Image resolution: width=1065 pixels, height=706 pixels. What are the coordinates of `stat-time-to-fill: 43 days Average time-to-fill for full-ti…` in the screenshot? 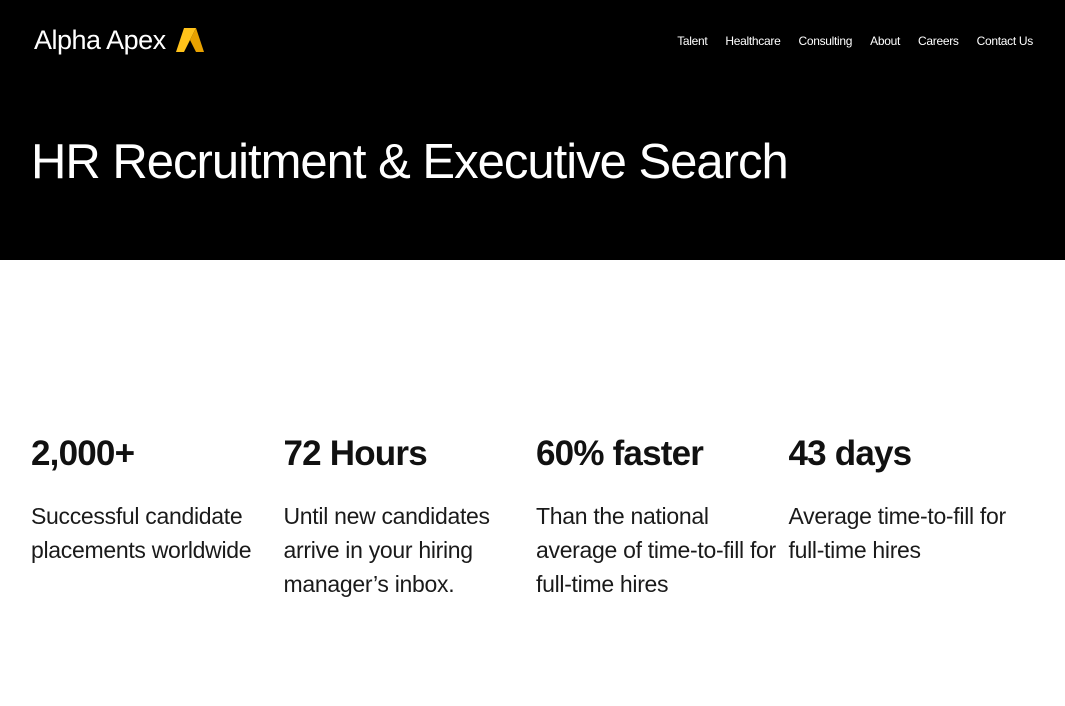 It's located at (915, 516).